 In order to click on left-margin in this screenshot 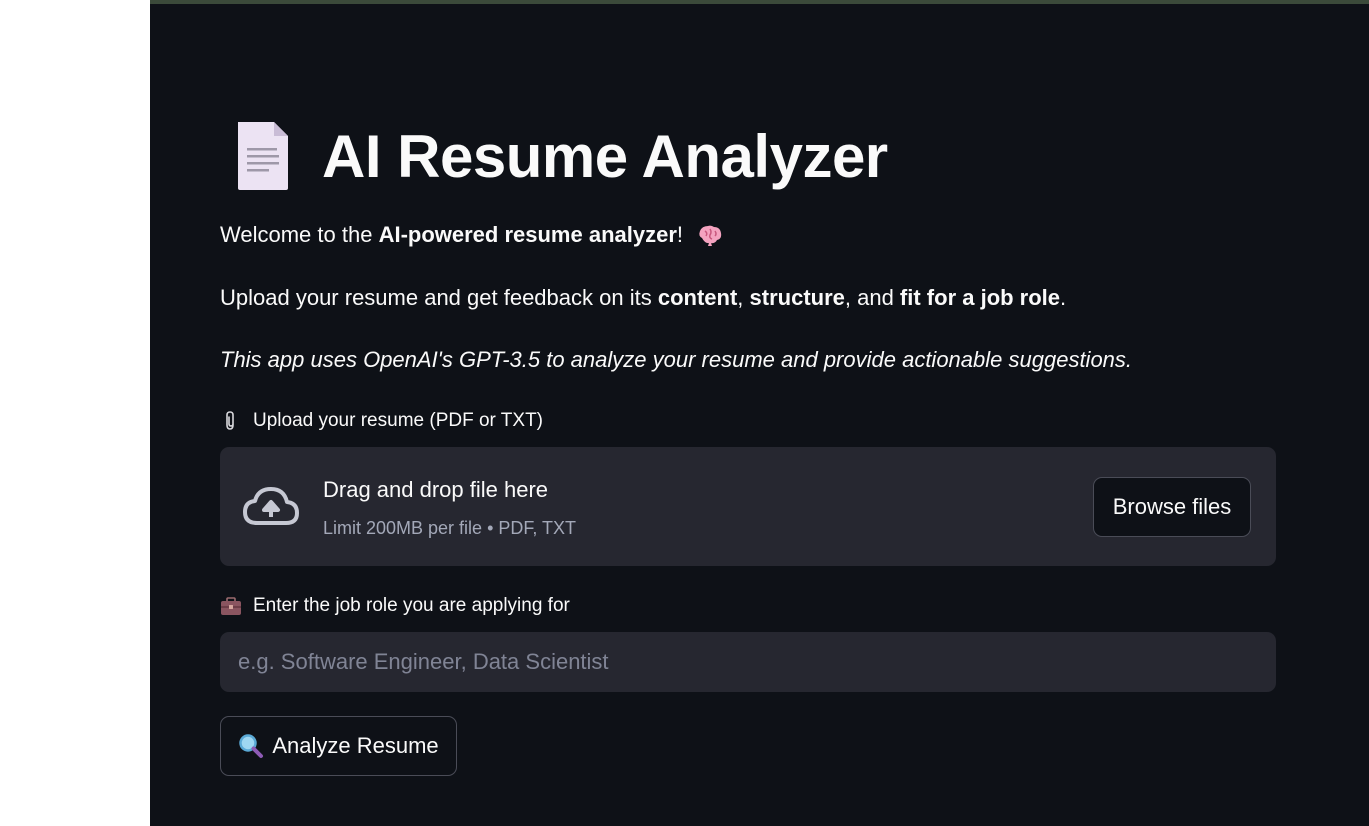, I will do `click(75, 413)`.